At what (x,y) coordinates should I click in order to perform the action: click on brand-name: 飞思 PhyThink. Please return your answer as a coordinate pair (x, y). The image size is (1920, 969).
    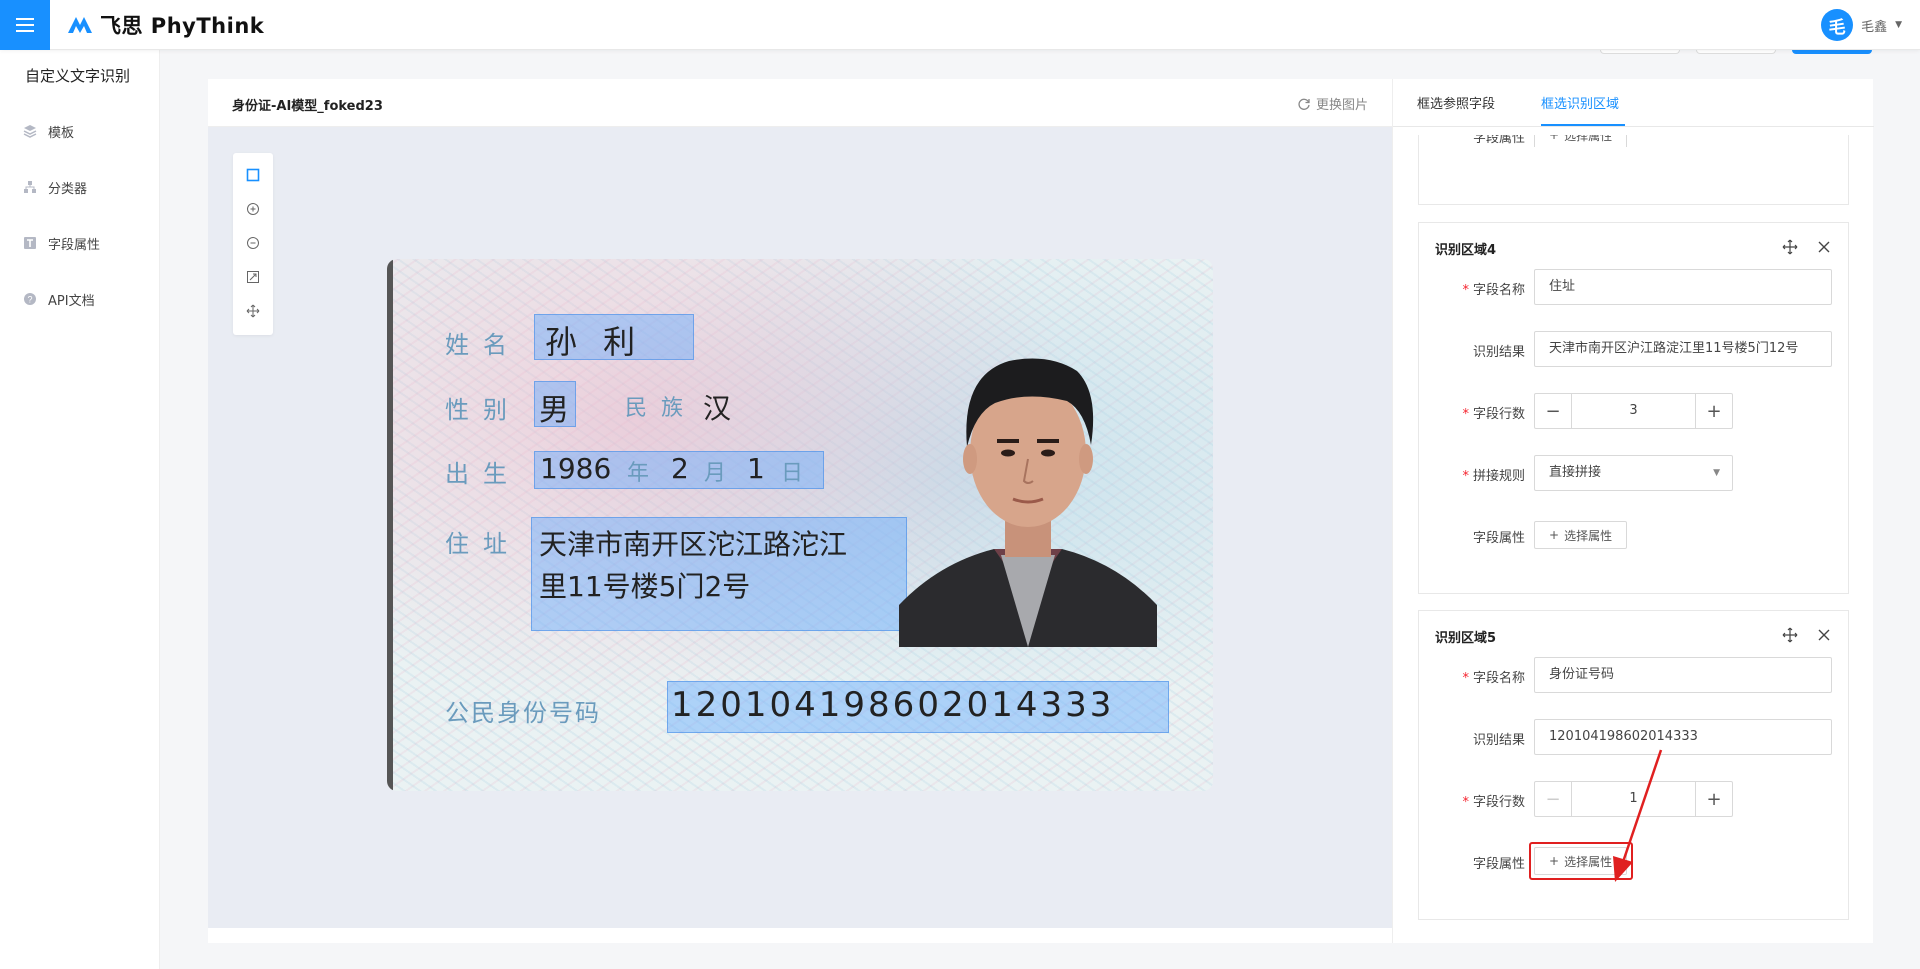
    Looking at the image, I should click on (182, 26).